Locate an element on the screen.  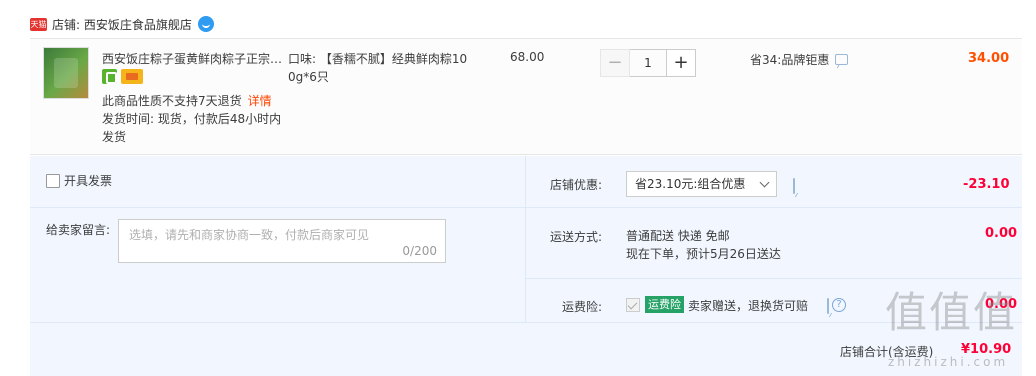
promotion-info-icon is located at coordinates (842, 59).